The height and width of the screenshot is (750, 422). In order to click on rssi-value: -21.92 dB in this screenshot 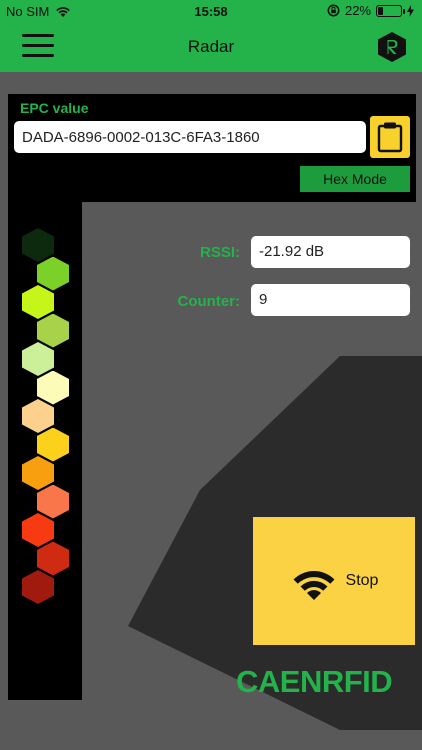, I will do `click(330, 252)`.